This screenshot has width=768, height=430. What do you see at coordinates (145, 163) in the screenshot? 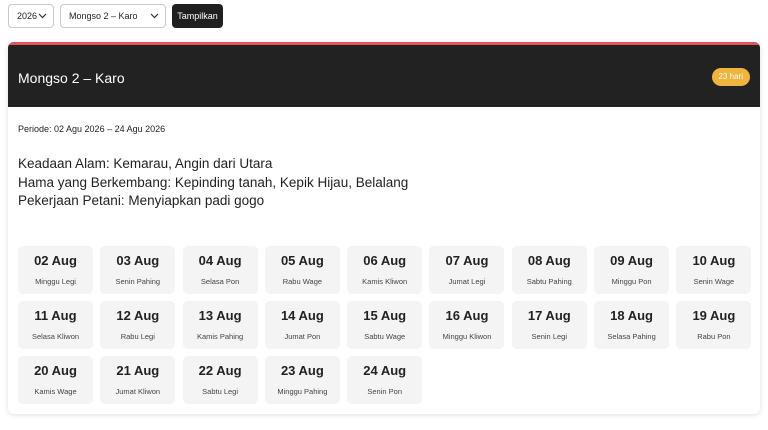
I see `info-nature: Keadaan Alam: Kemarau, Angin dari Utara` at bounding box center [145, 163].